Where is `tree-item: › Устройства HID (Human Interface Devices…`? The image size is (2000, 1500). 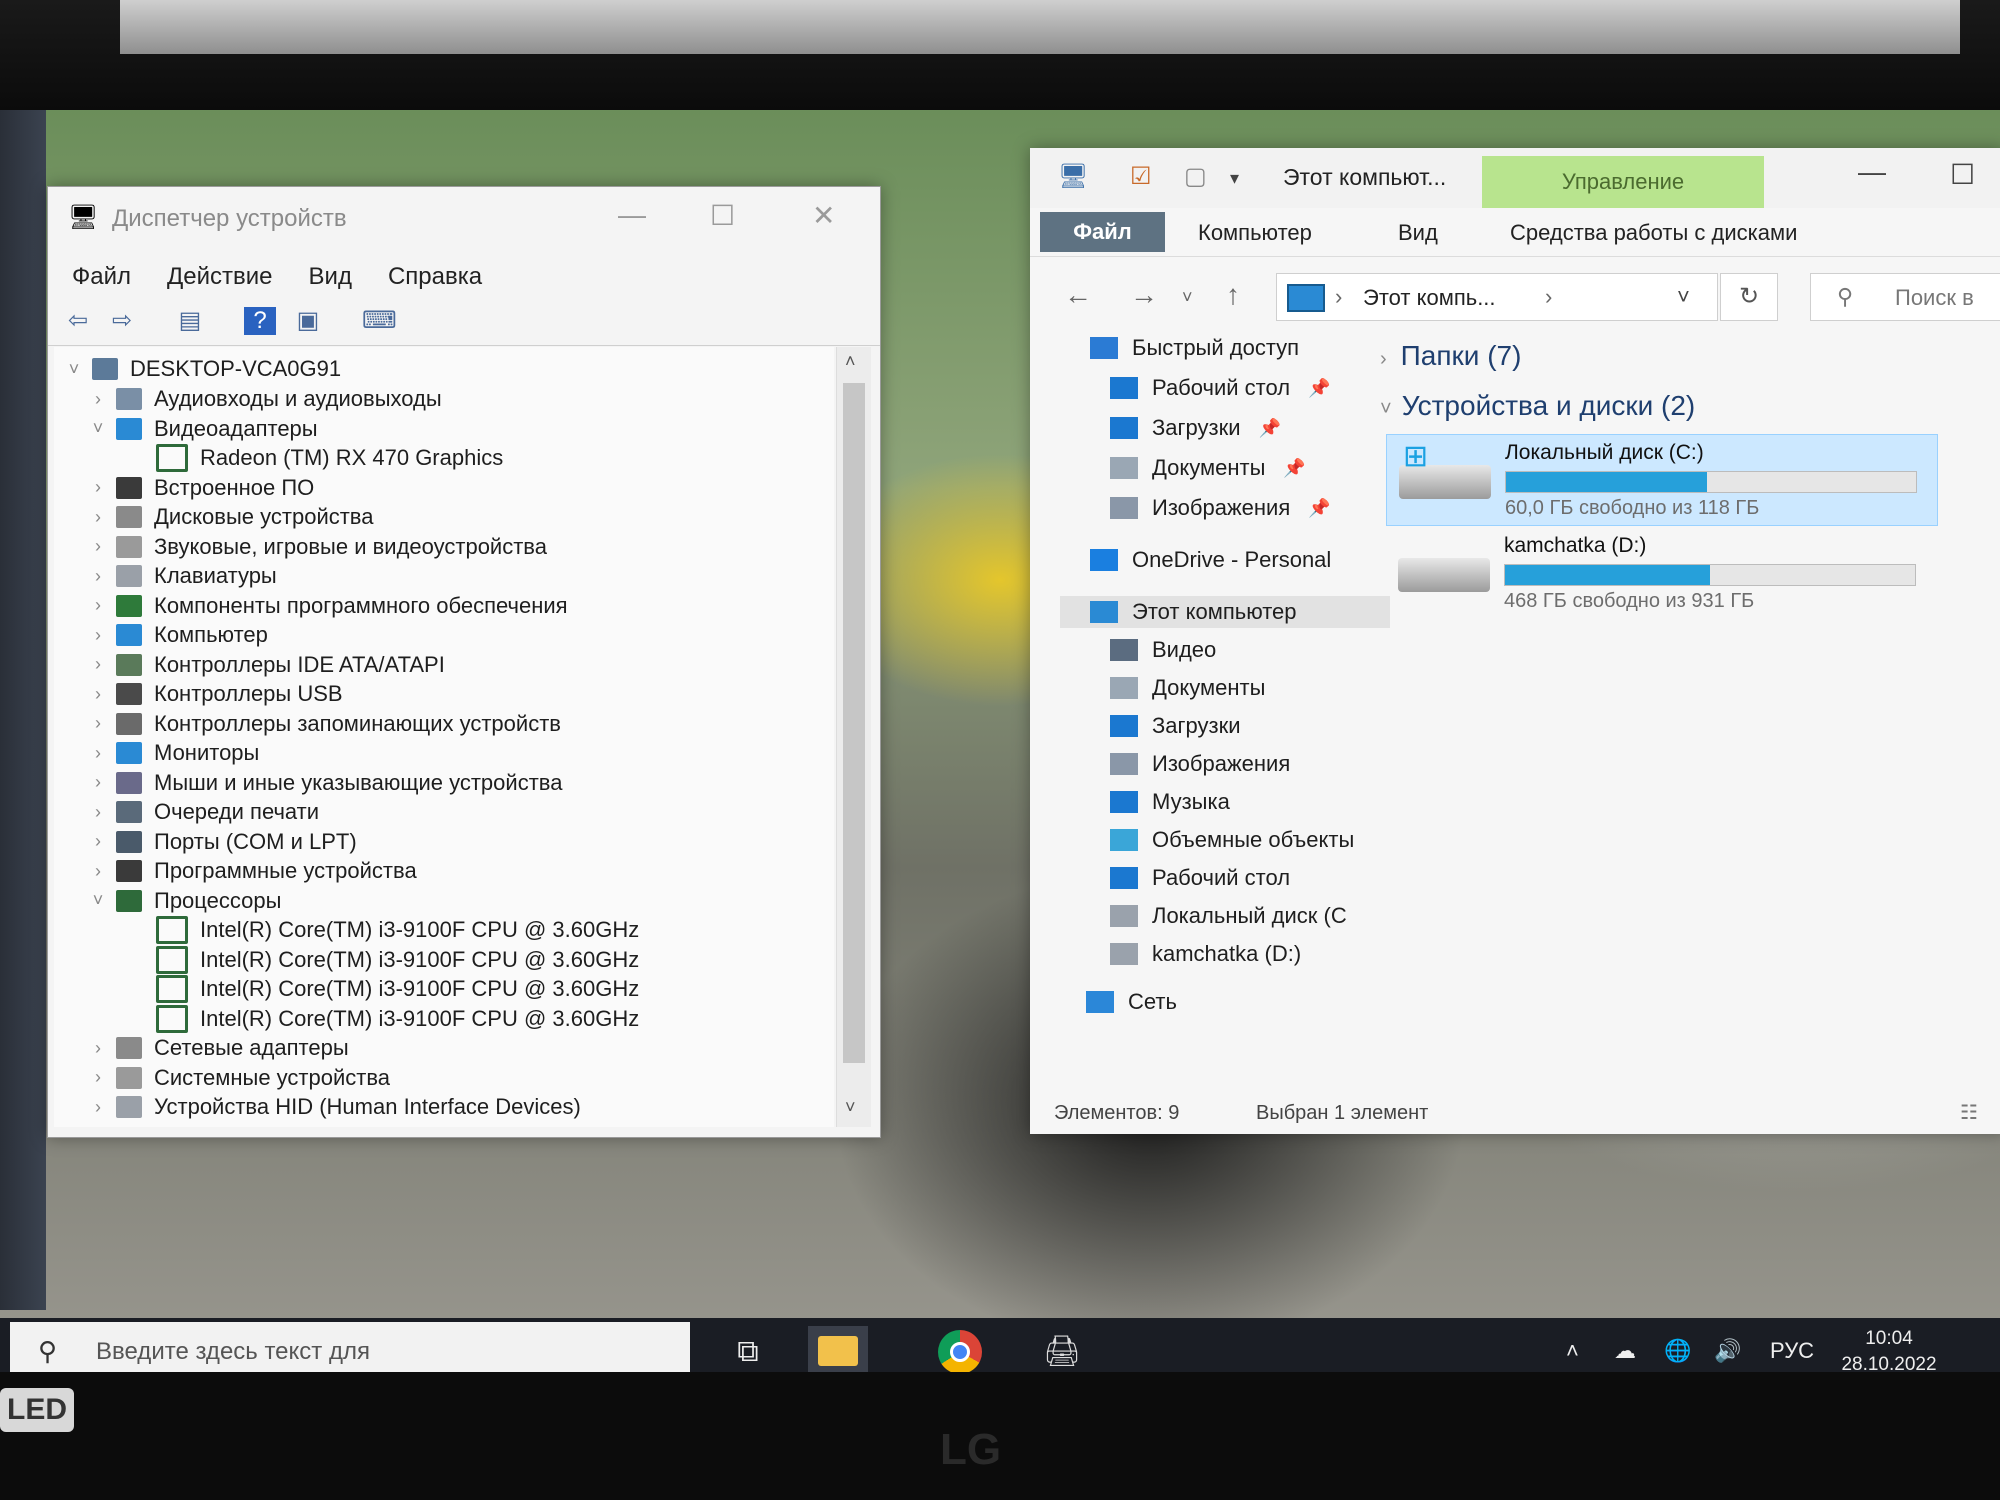
tree-item: › Устройства HID (Human Interface Devices… is located at coordinates (333, 1107).